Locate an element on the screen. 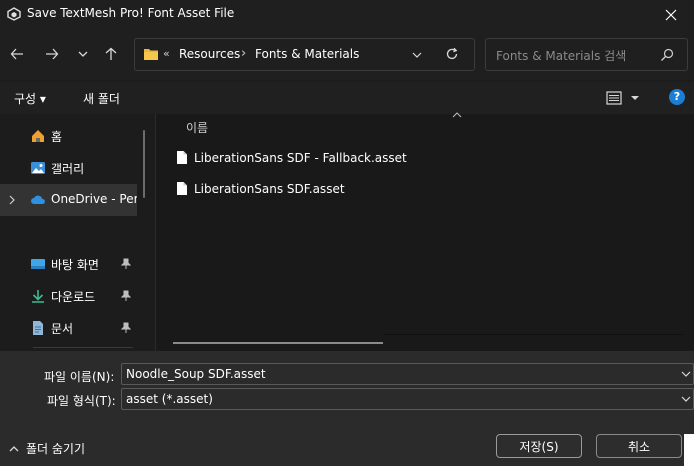  sidebar-item-downloads: 다운로드 is located at coordinates (68, 296).